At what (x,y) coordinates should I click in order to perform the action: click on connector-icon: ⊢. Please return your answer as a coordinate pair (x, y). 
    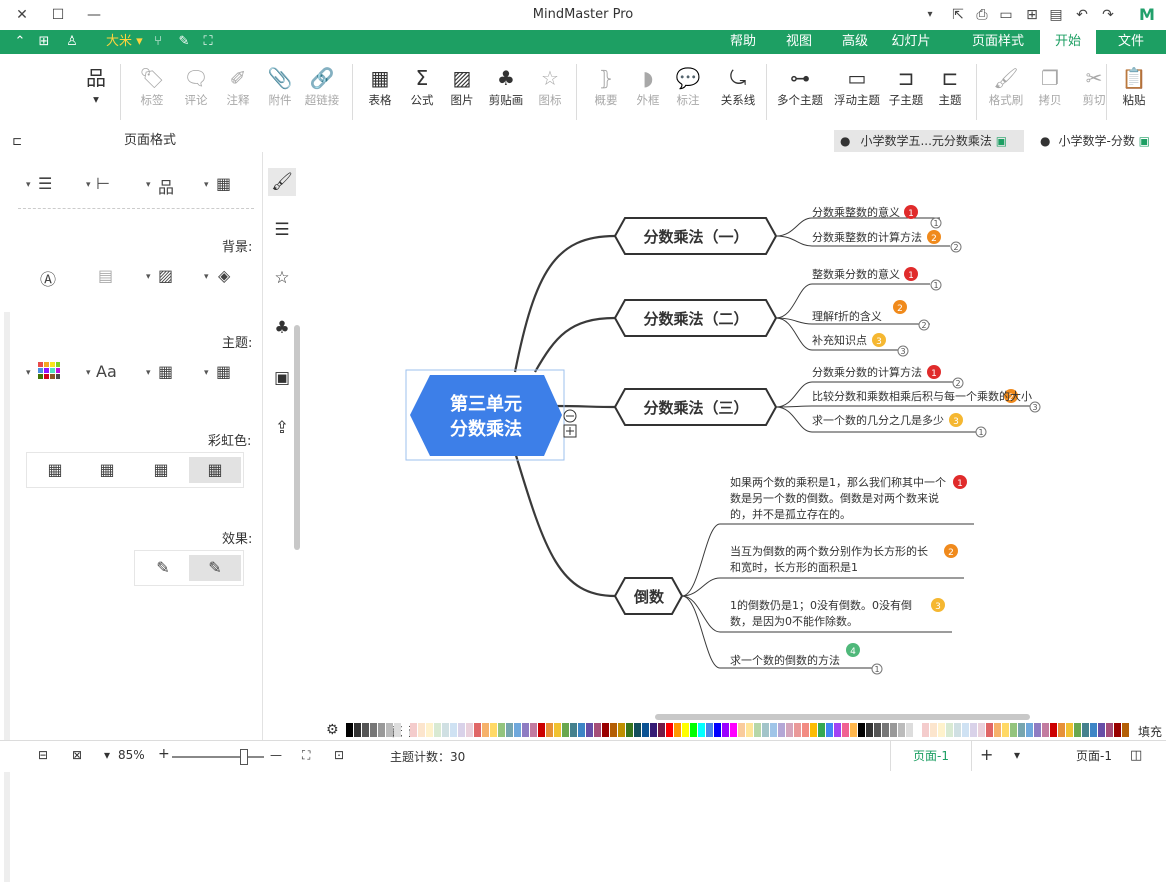
    Looking at the image, I should click on (103, 183).